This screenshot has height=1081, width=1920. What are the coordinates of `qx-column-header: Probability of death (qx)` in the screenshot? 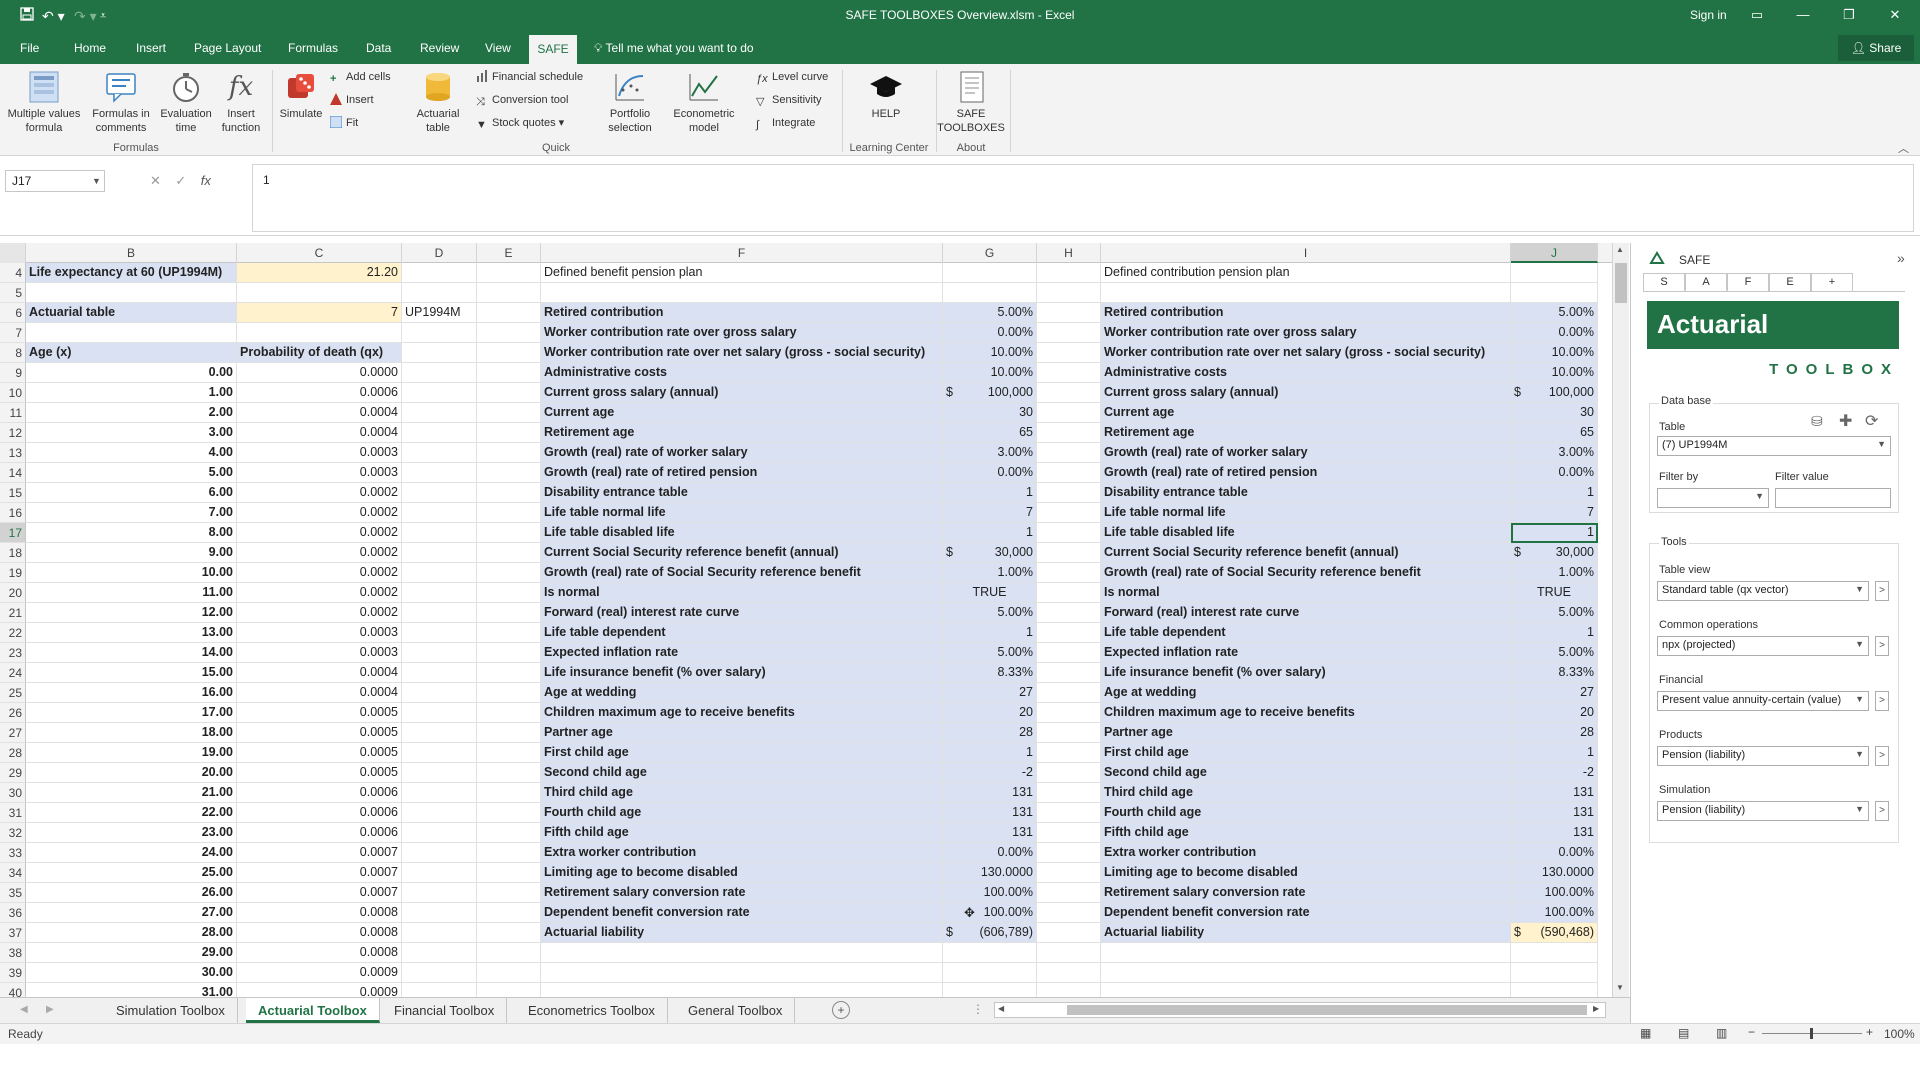 It's located at (319, 353).